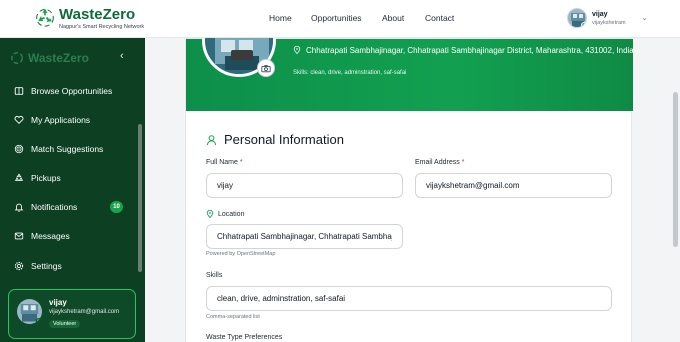 Image resolution: width=680 pixels, height=342 pixels. I want to click on nav-link-contact: Contact, so click(439, 18).